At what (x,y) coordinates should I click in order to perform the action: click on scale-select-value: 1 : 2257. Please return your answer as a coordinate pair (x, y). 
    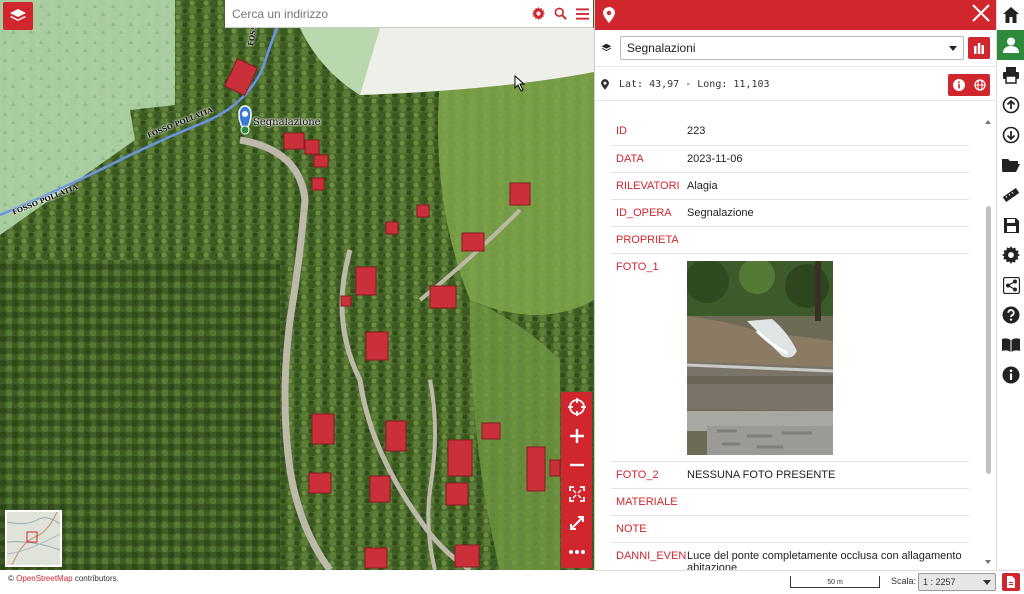
    Looking at the image, I should click on (939, 582).